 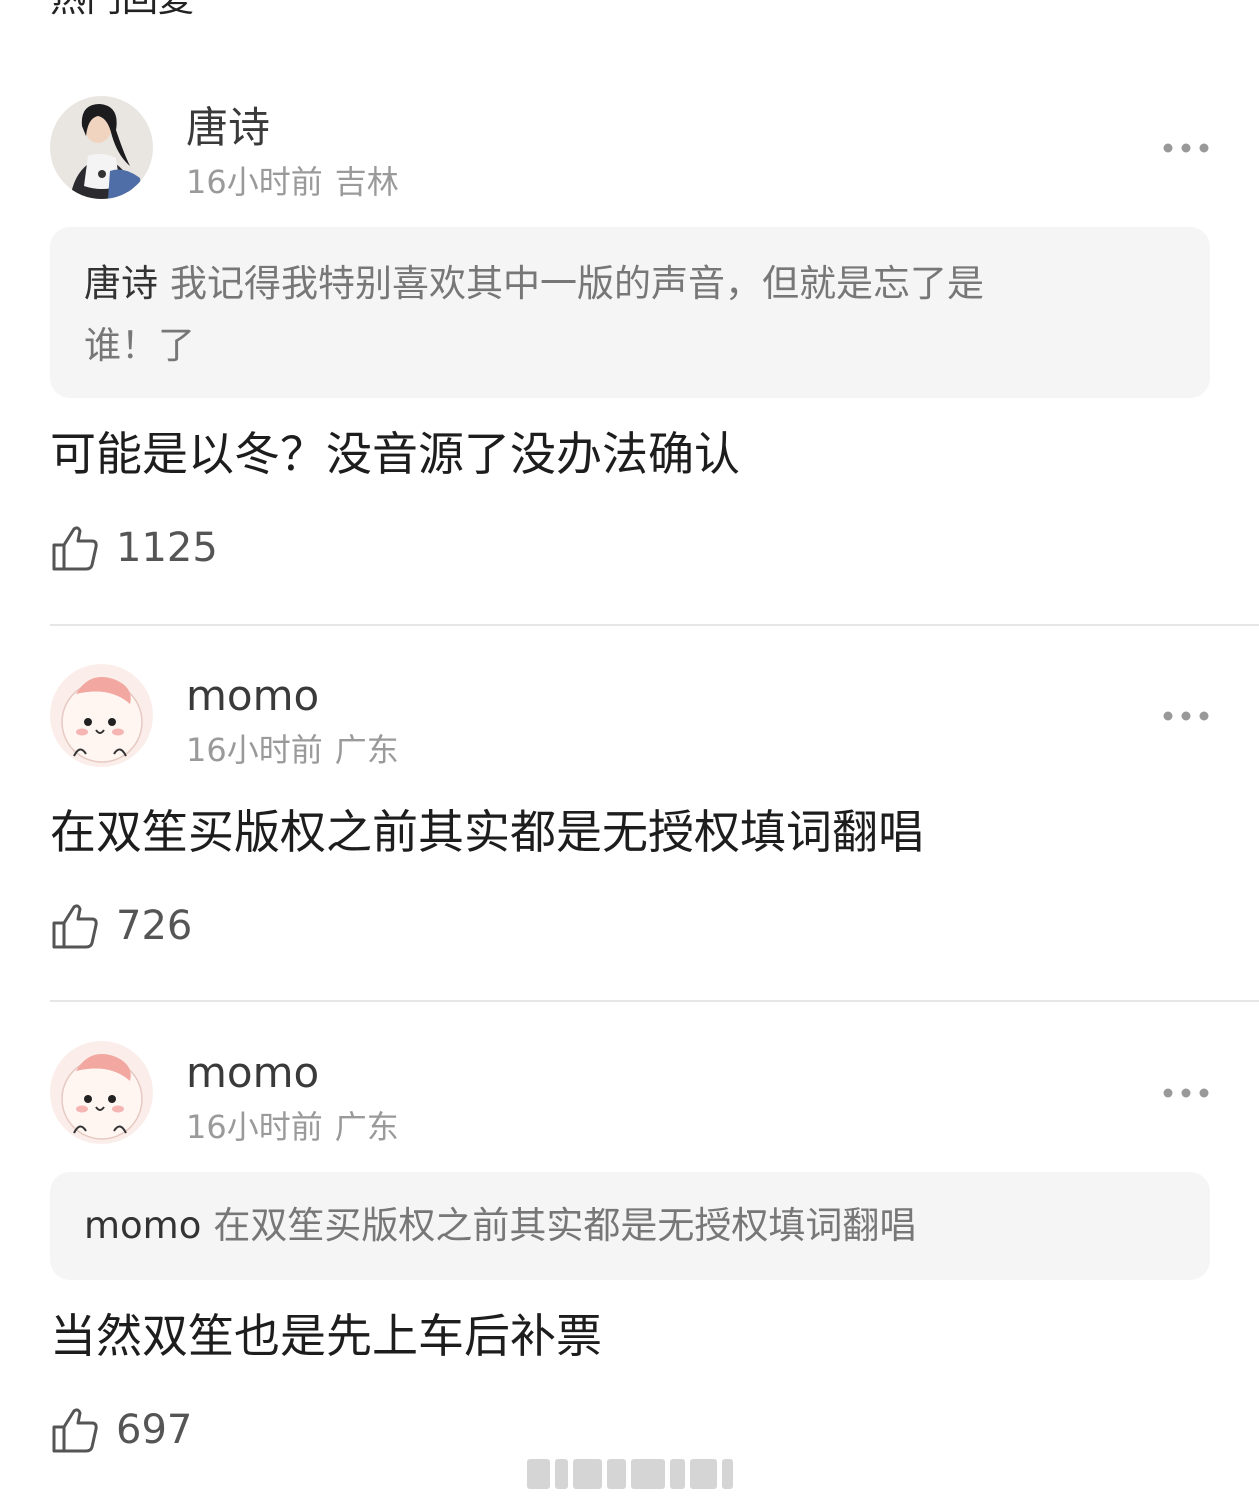 I want to click on like-button: 697, so click(x=121, y=1430).